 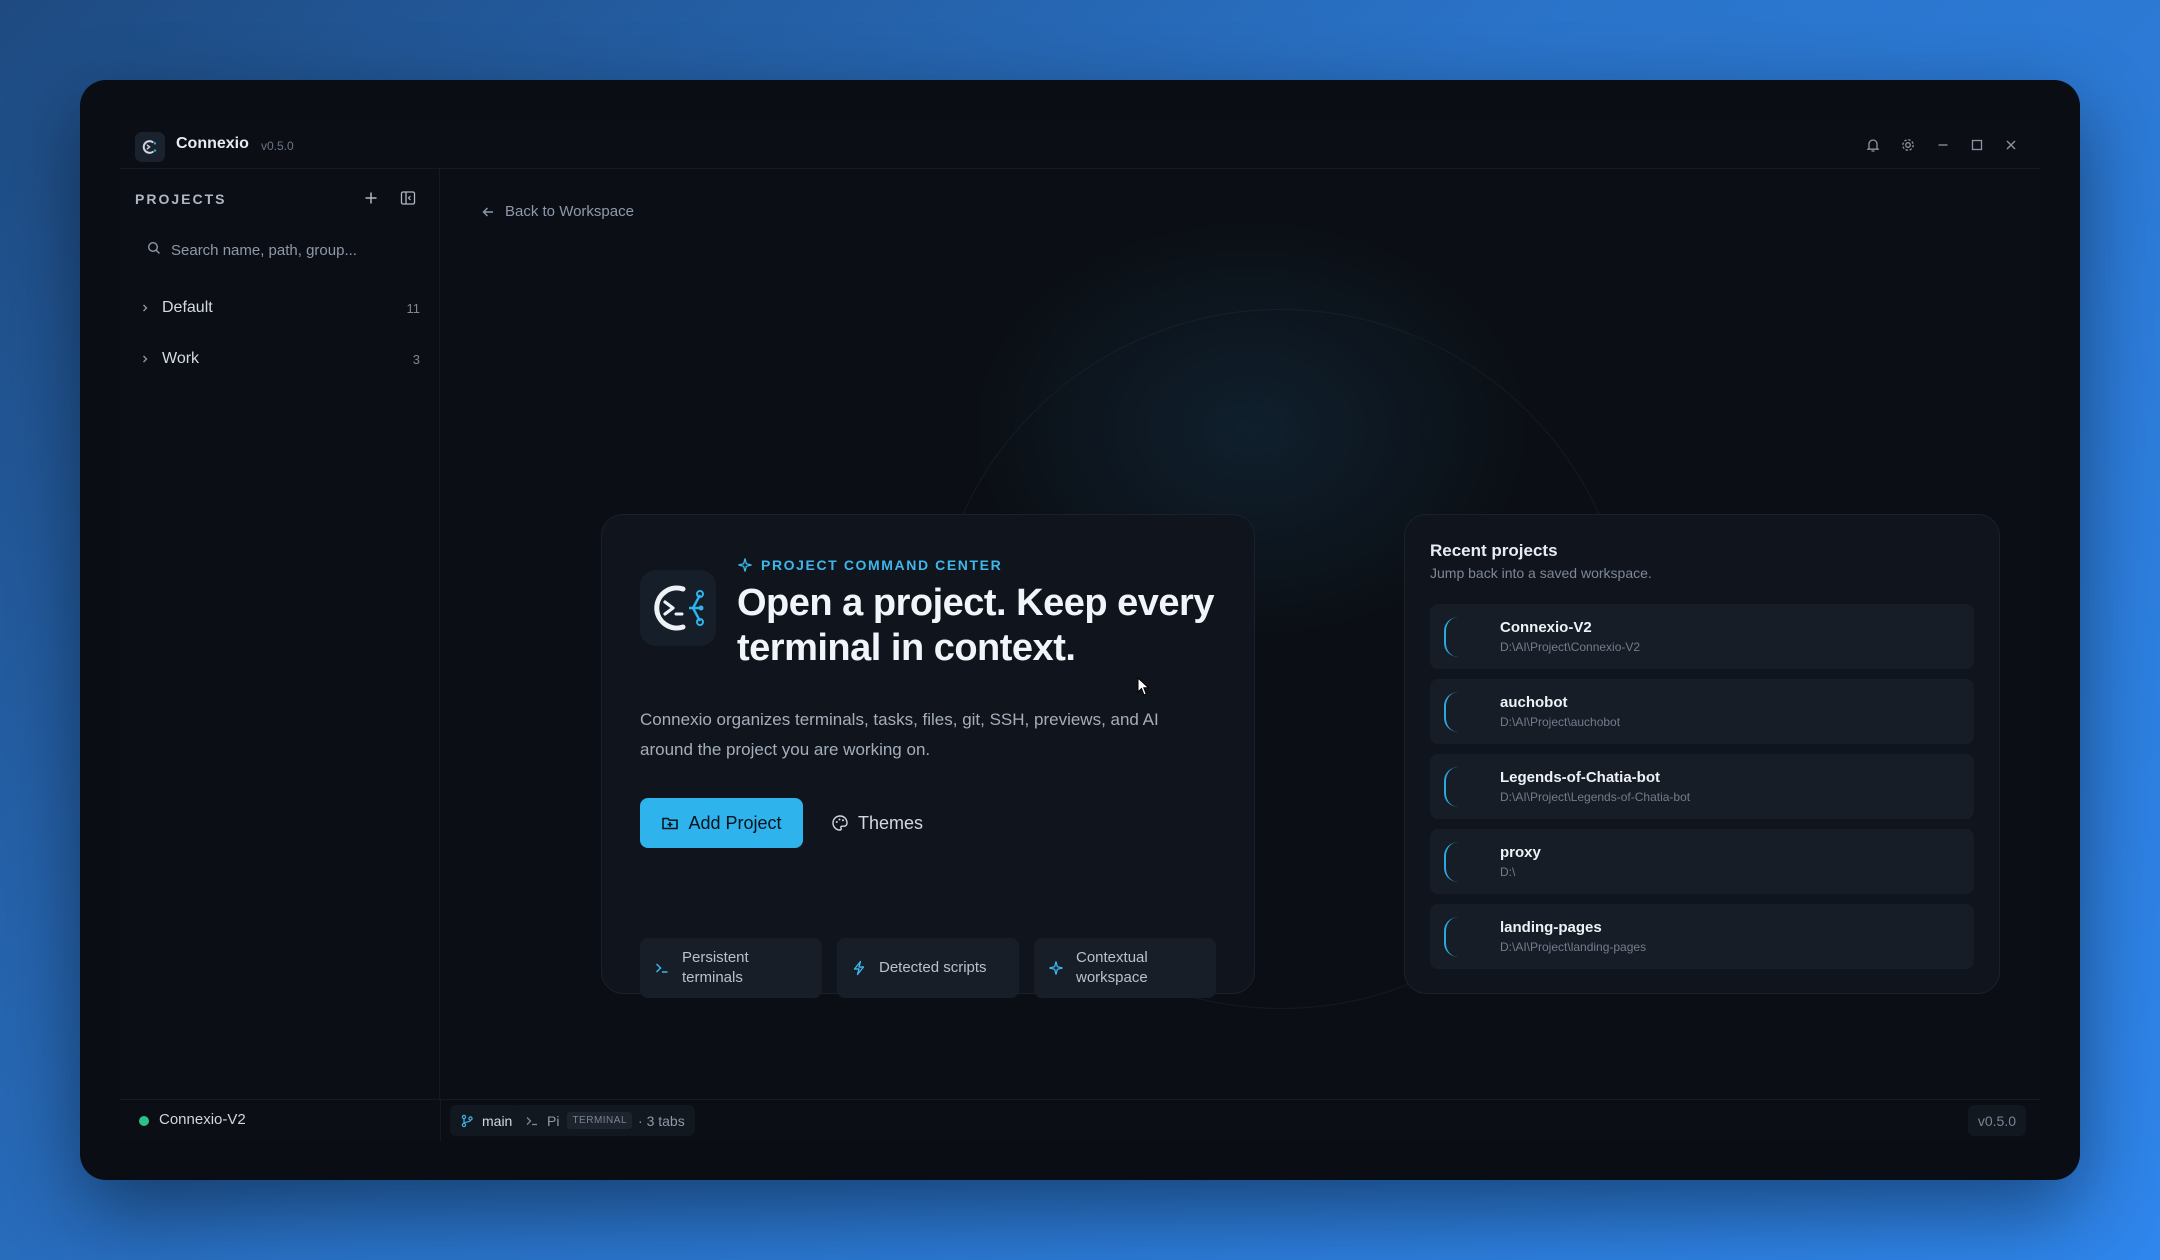 I want to click on sidebar-header: PROJECTS, so click(x=181, y=199).